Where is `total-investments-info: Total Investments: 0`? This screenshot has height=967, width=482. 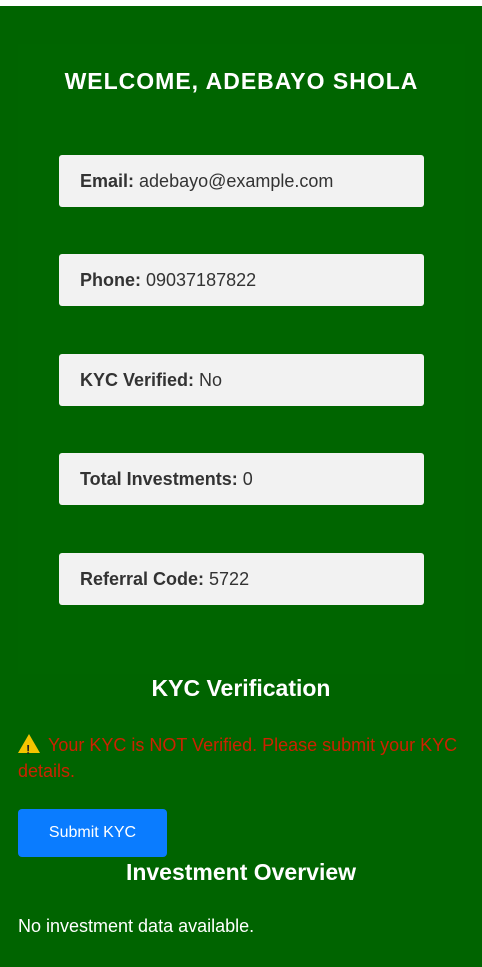 total-investments-info: Total Investments: 0 is located at coordinates (241, 479).